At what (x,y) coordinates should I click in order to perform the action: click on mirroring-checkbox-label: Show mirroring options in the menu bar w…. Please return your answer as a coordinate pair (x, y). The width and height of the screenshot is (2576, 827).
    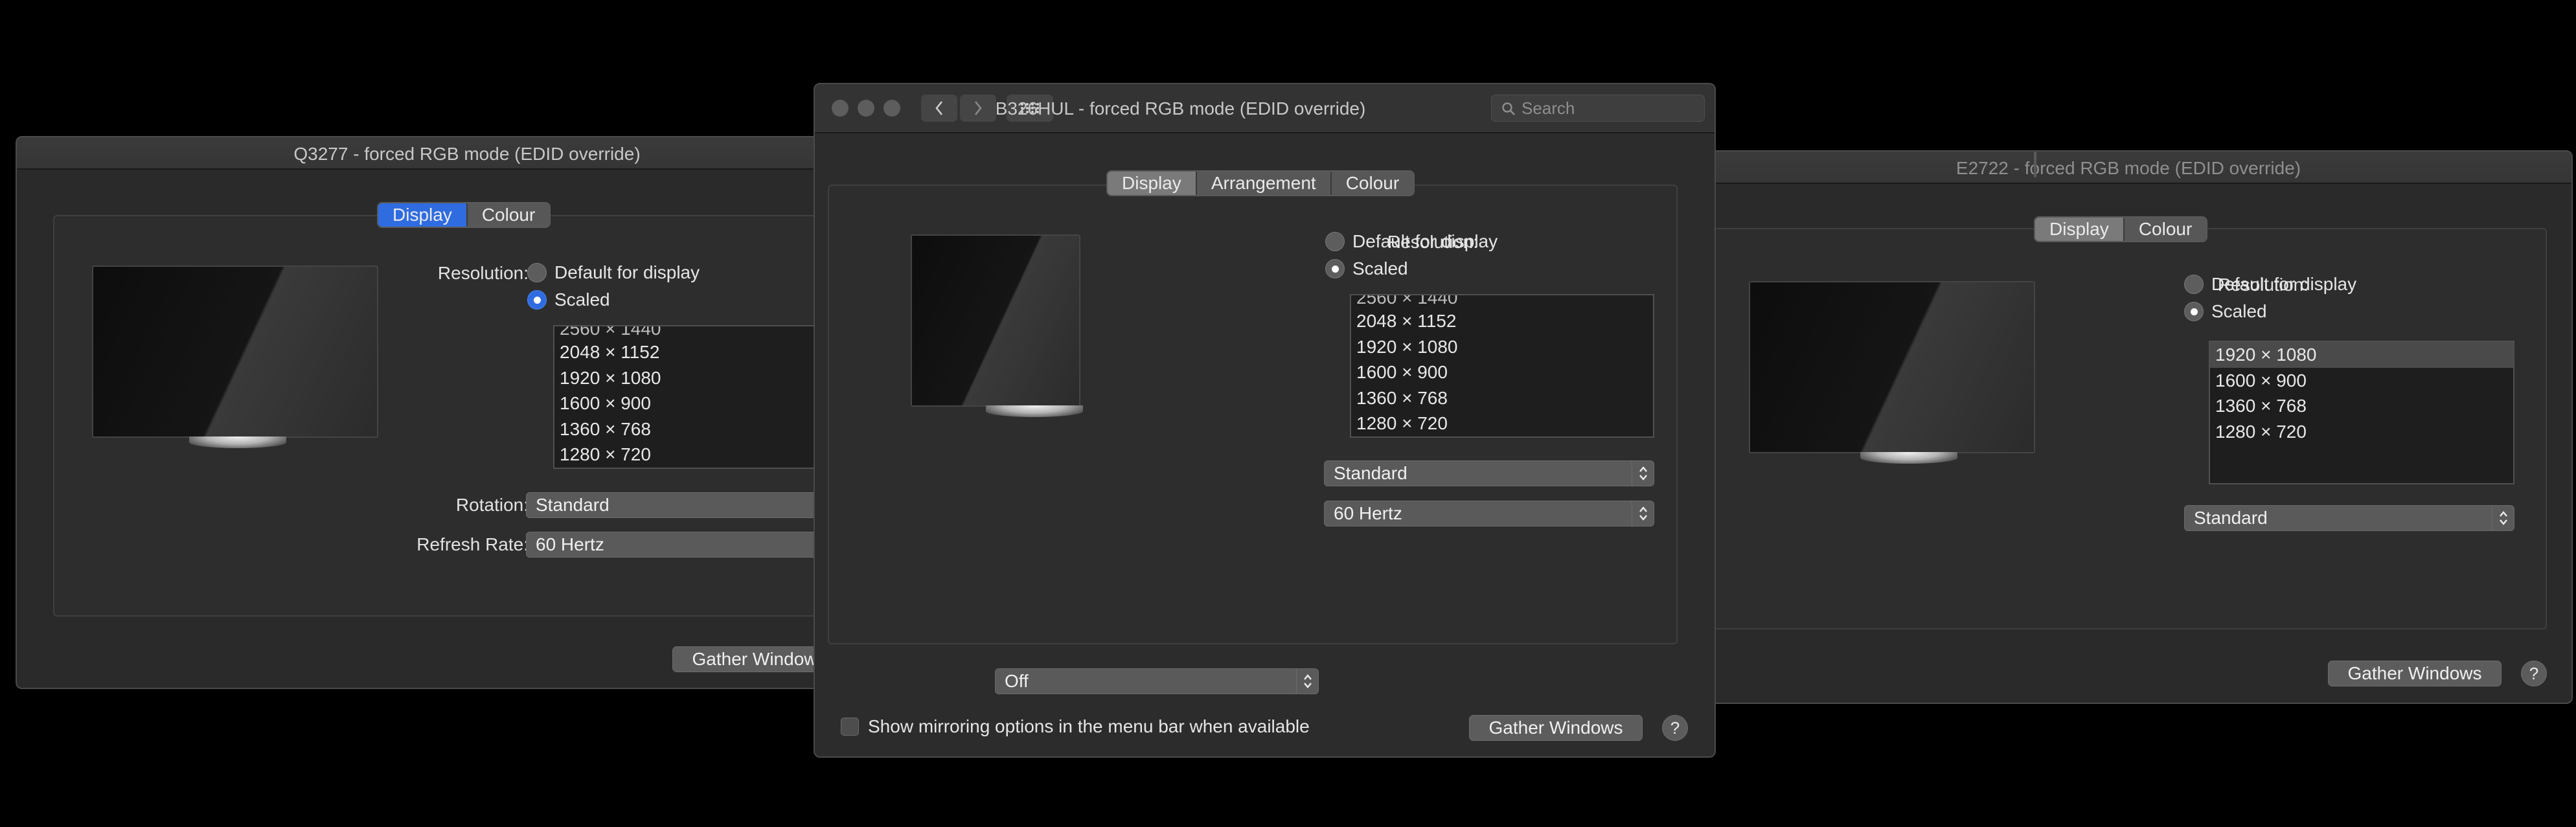
    Looking at the image, I should click on (1089, 726).